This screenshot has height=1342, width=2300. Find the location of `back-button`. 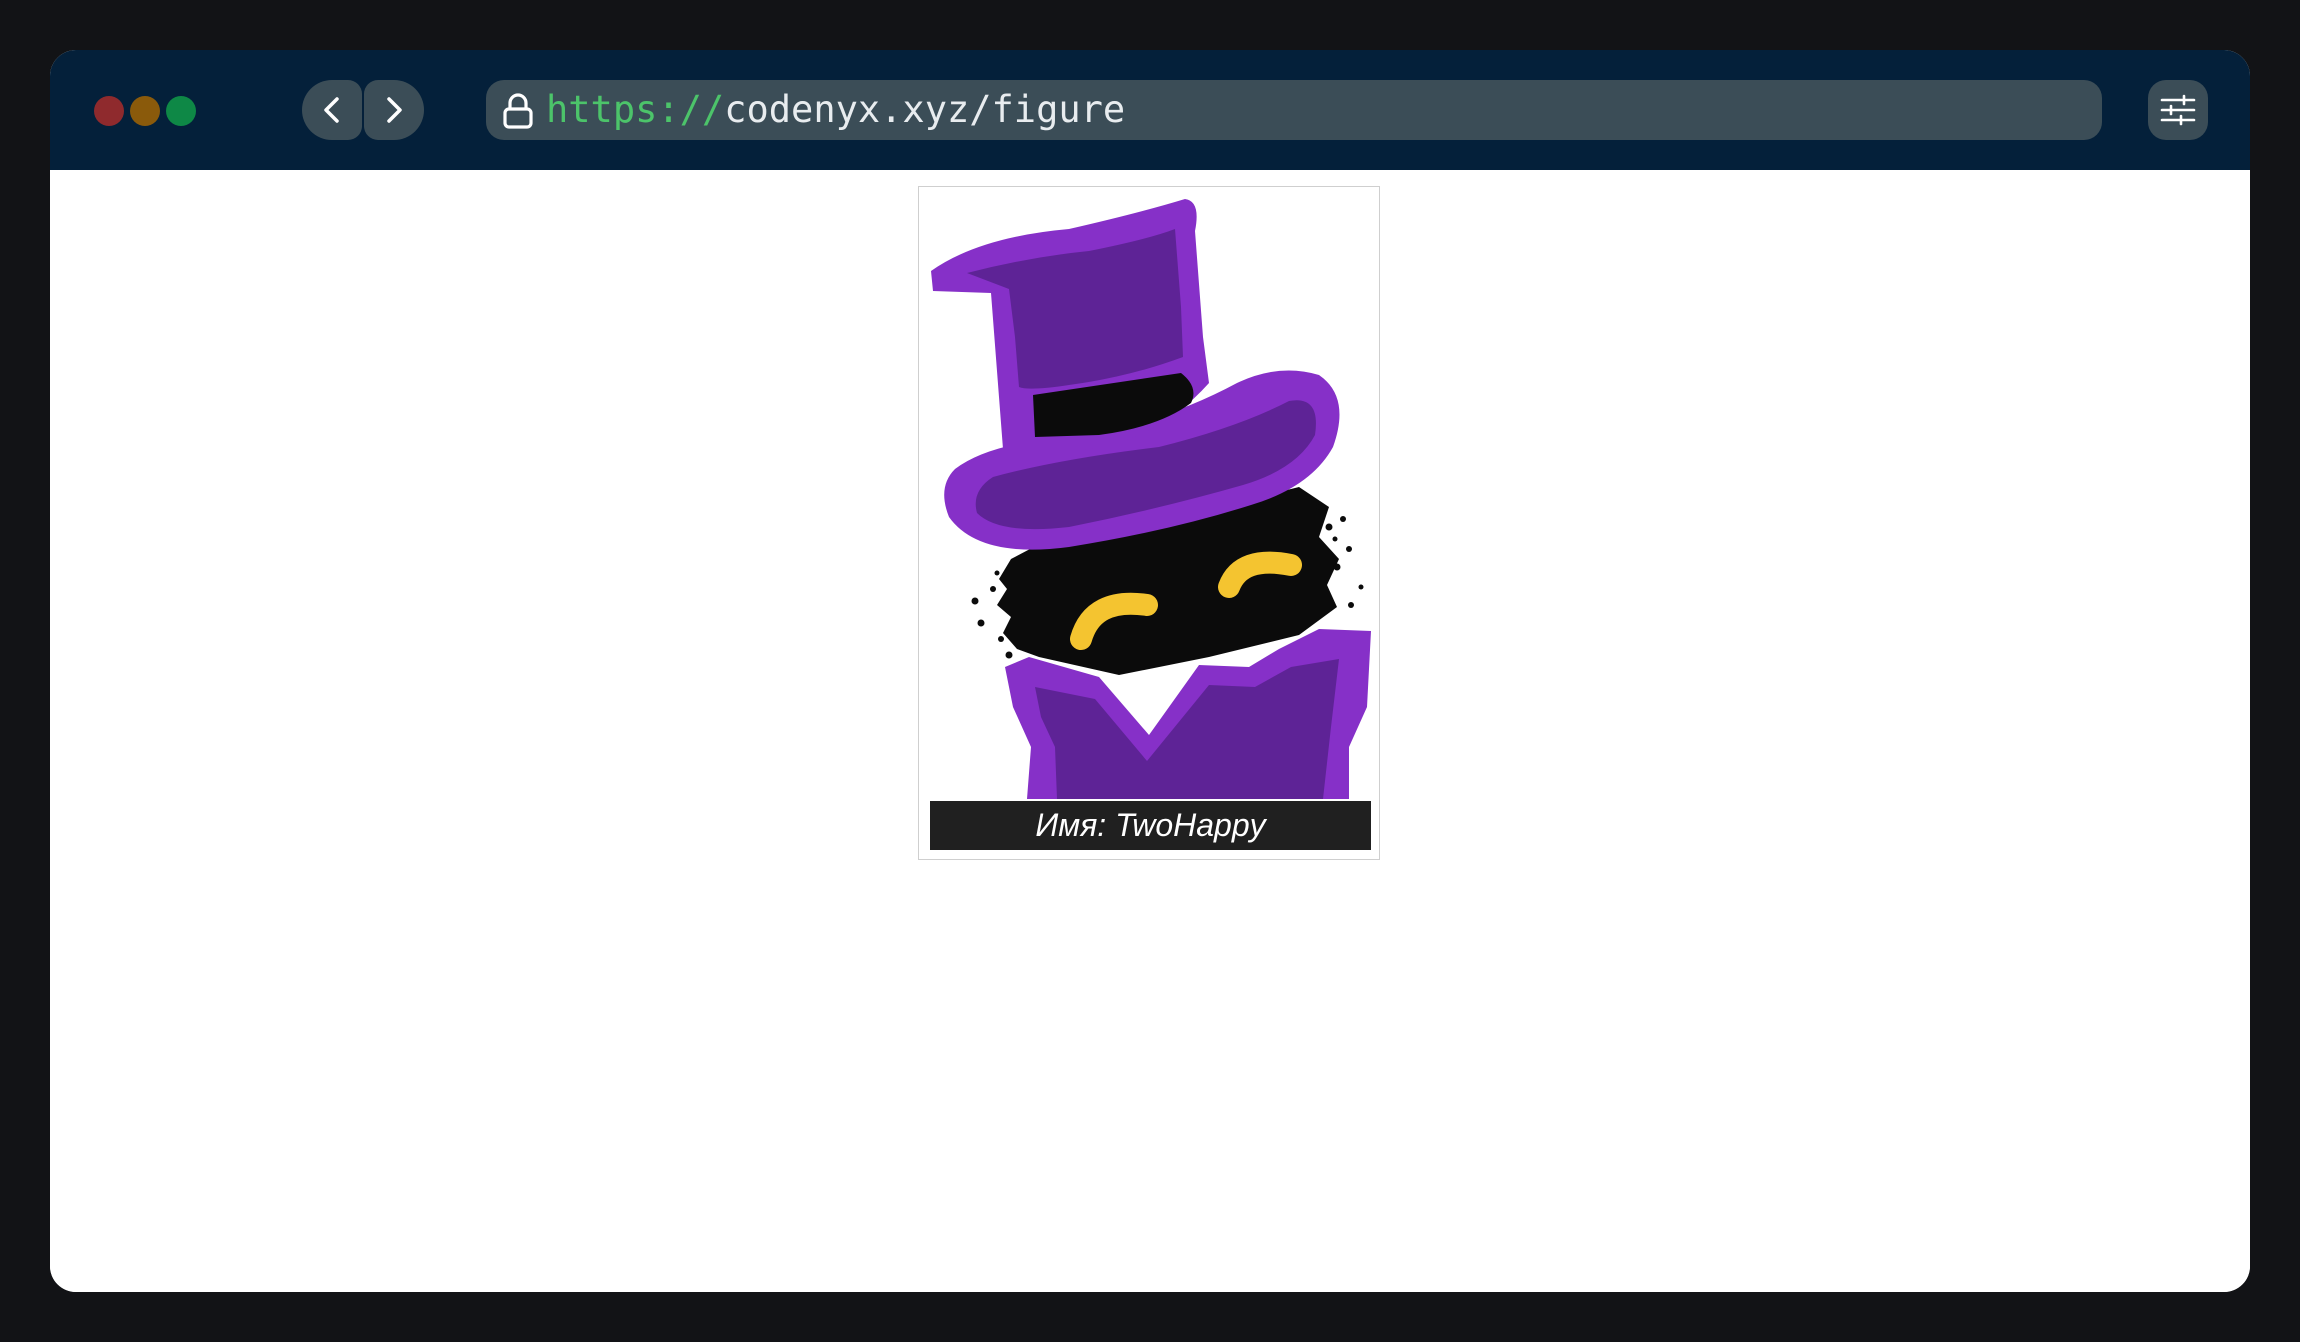

back-button is located at coordinates (332, 110).